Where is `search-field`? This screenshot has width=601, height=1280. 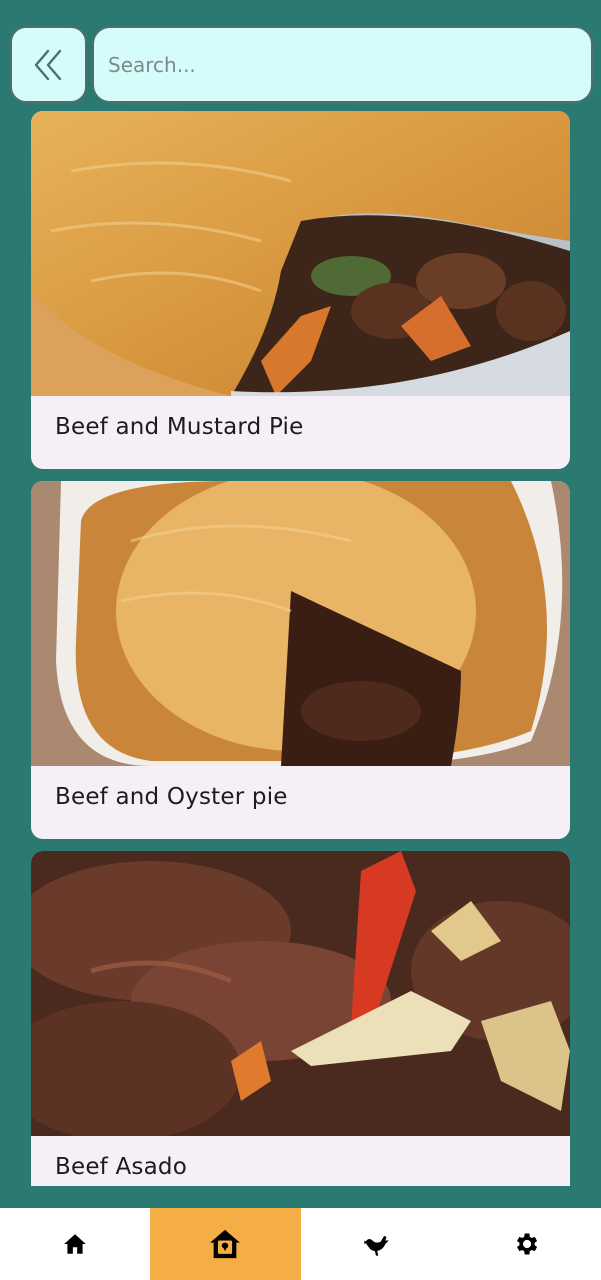 search-field is located at coordinates (342, 64).